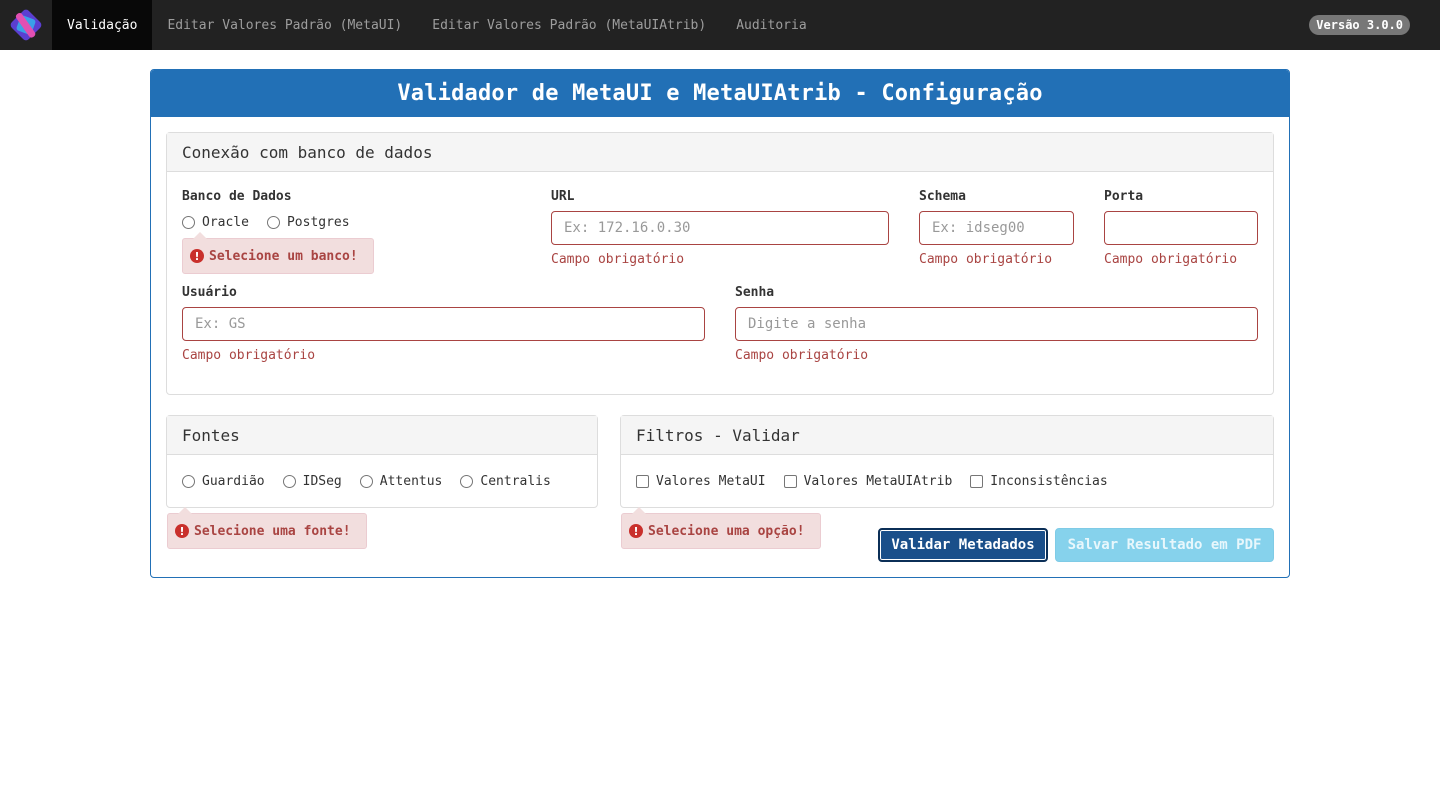  What do you see at coordinates (443, 324) in the screenshot?
I see `user-input` at bounding box center [443, 324].